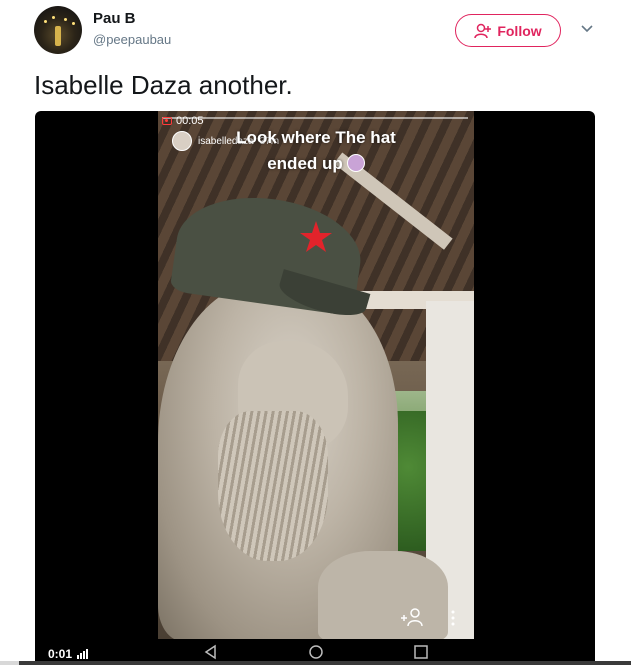  Describe the element at coordinates (305, 163) in the screenshot. I see `story-caption-line2: ended up` at that location.